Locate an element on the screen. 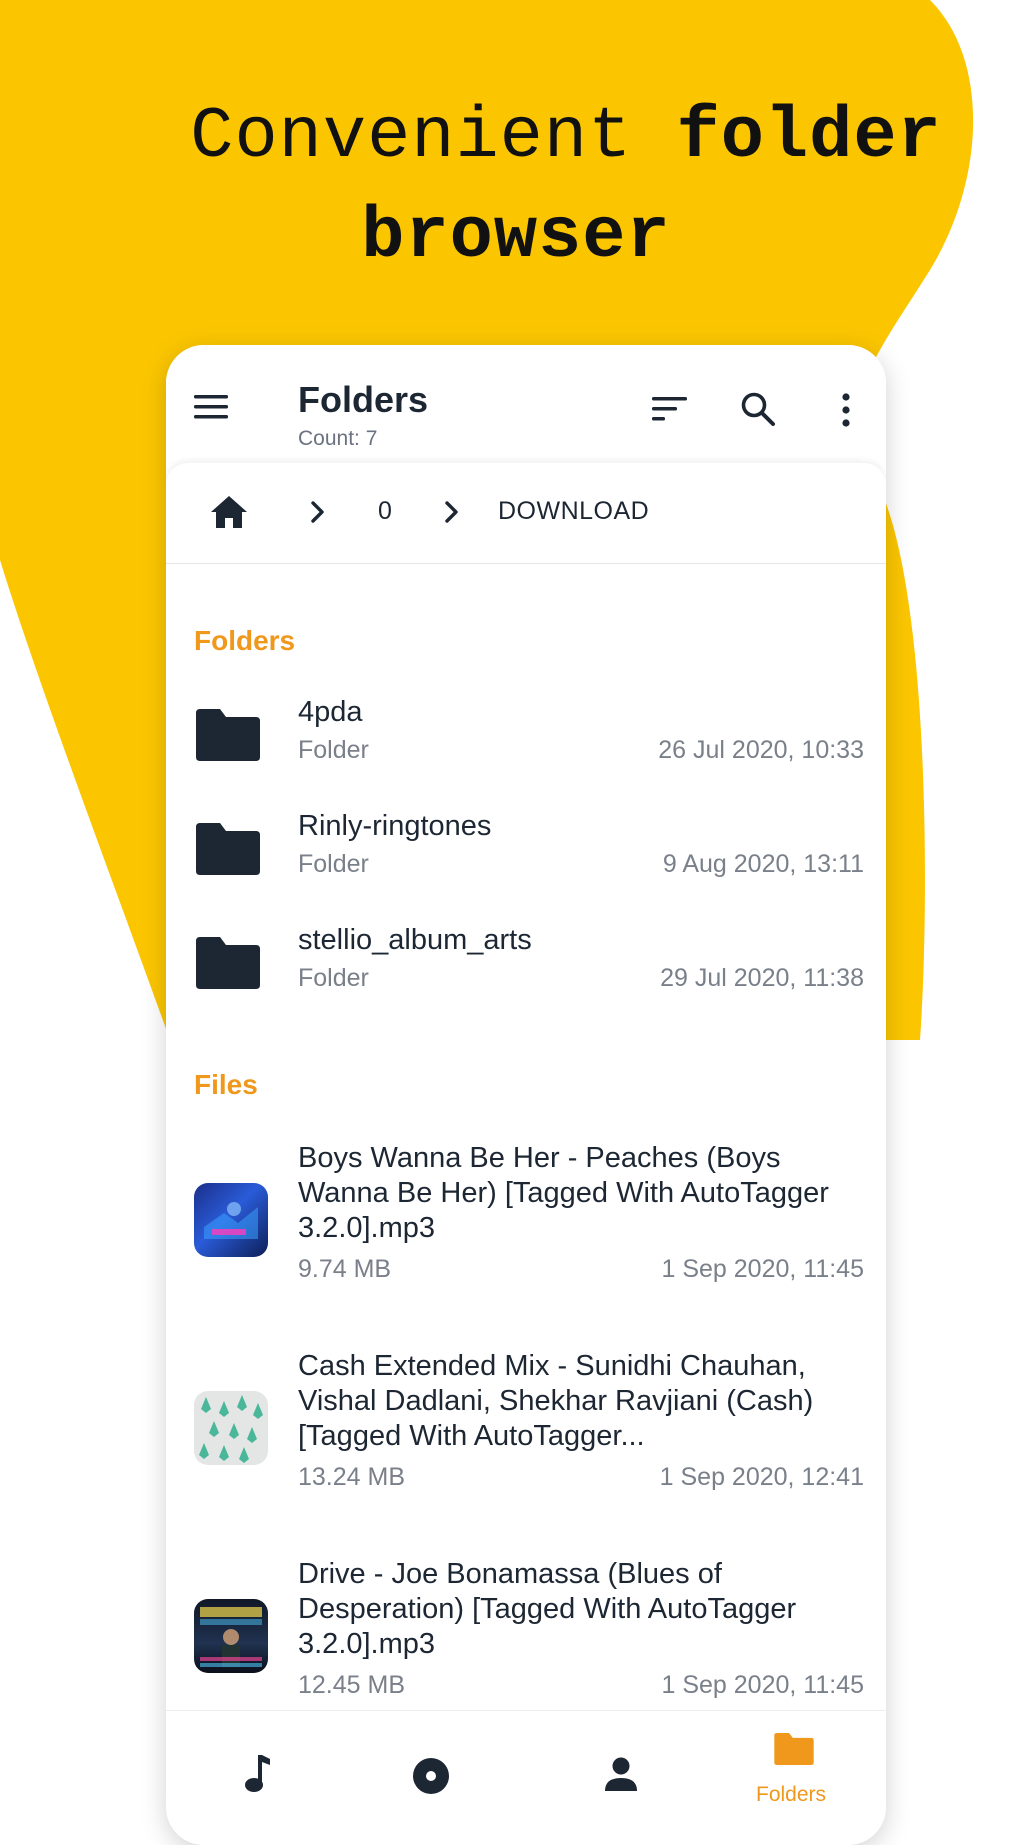  more-vert-icon is located at coordinates (846, 410).